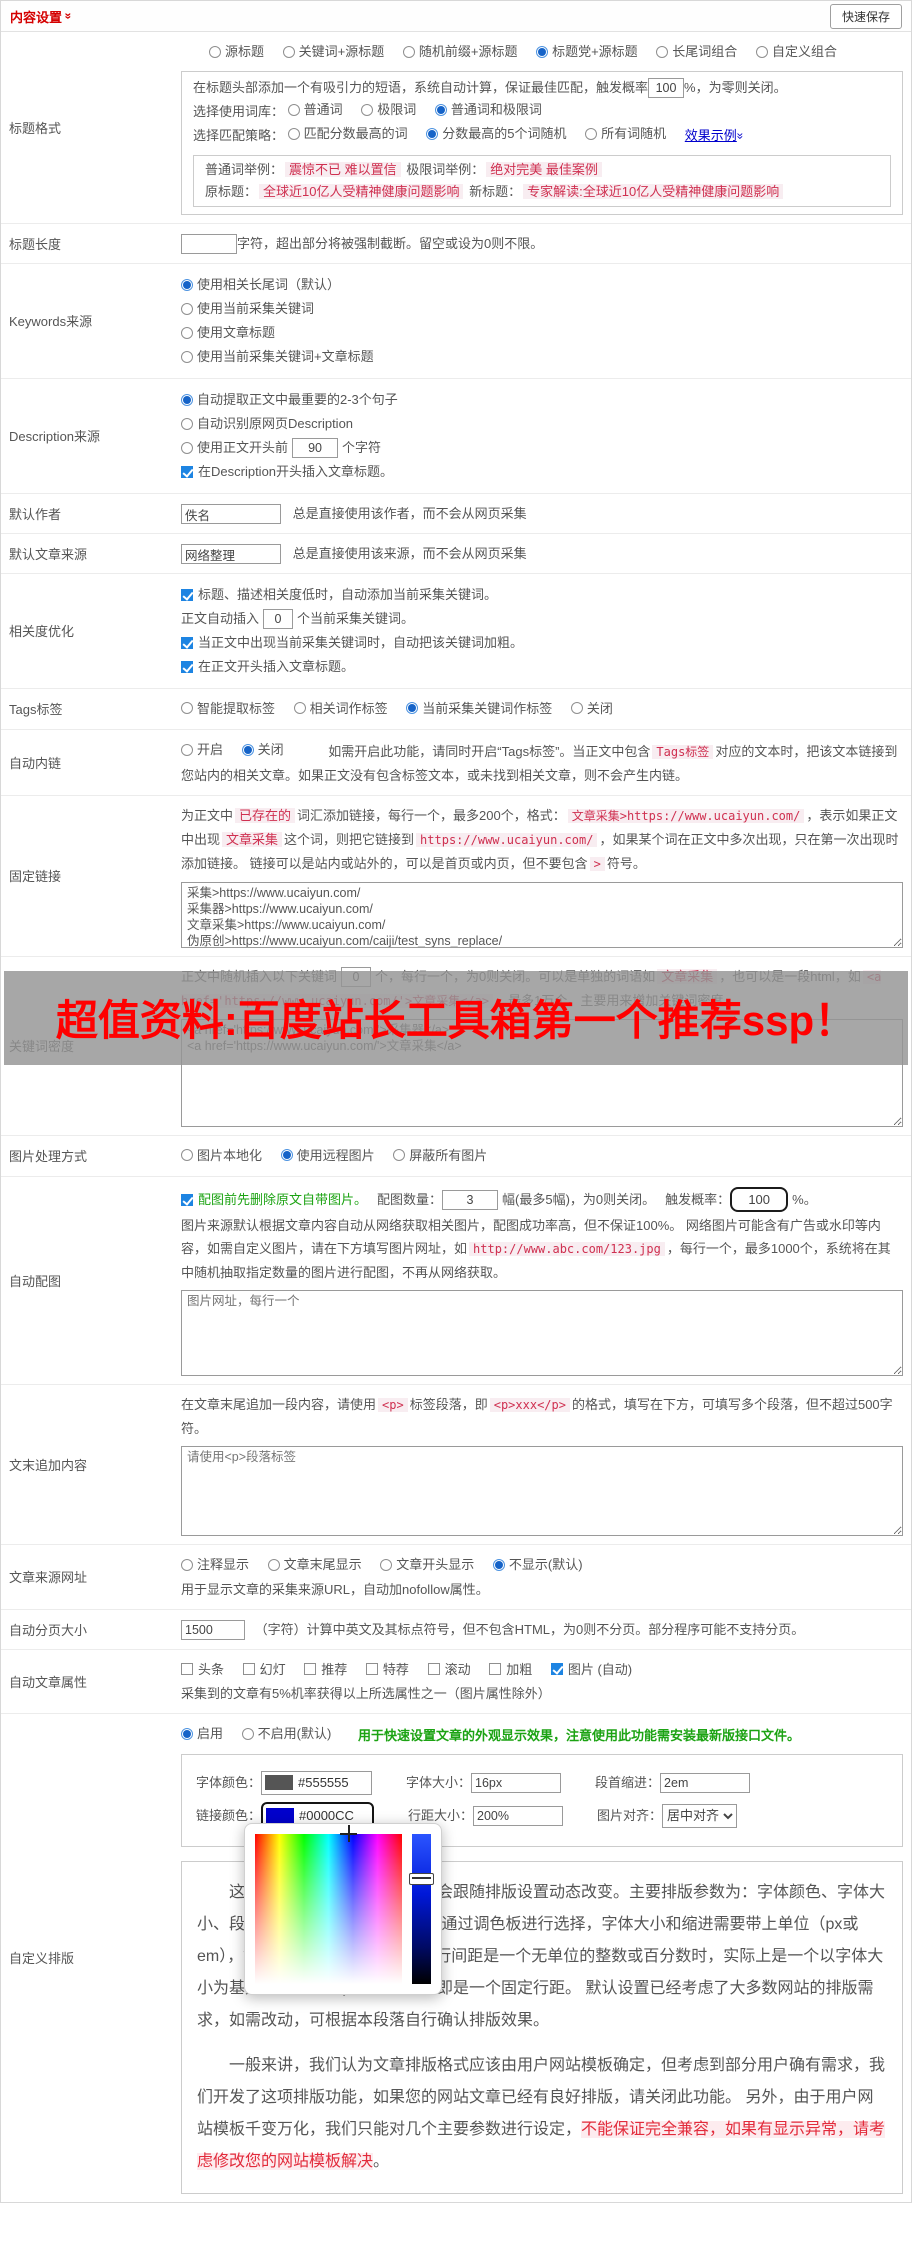 This screenshot has width=912, height=2249. I want to click on font-color-input-wrap, so click(317, 1782).